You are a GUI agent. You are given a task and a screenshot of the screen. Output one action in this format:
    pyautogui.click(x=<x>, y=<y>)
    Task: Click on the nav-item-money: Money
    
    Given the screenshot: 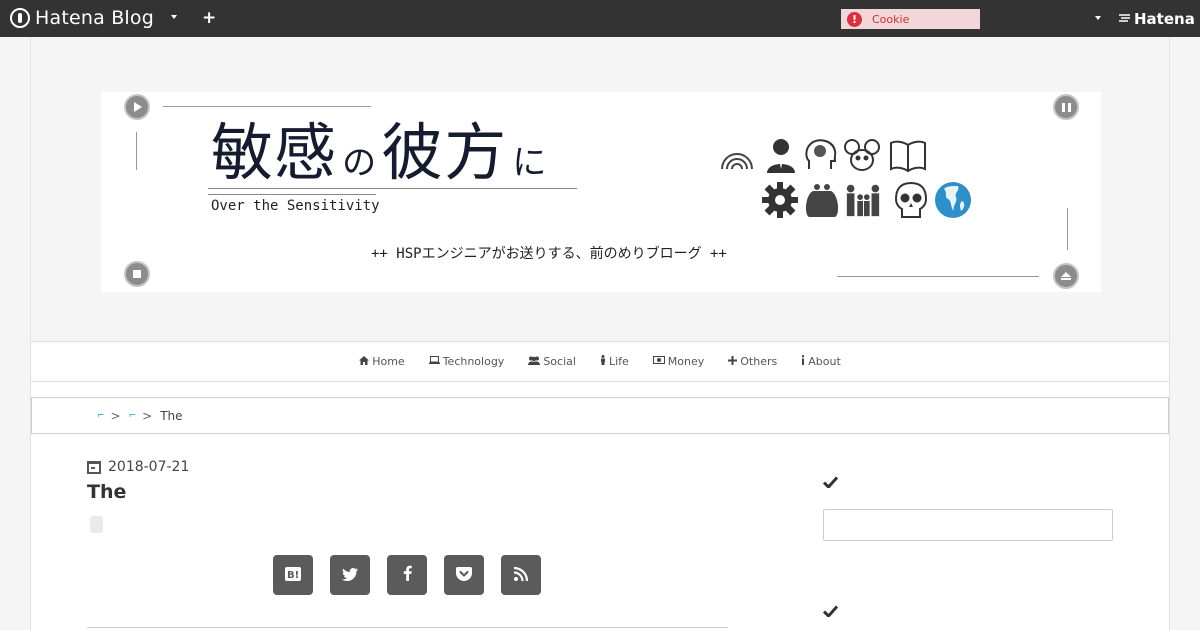 What is the action you would take?
    pyautogui.click(x=678, y=361)
    